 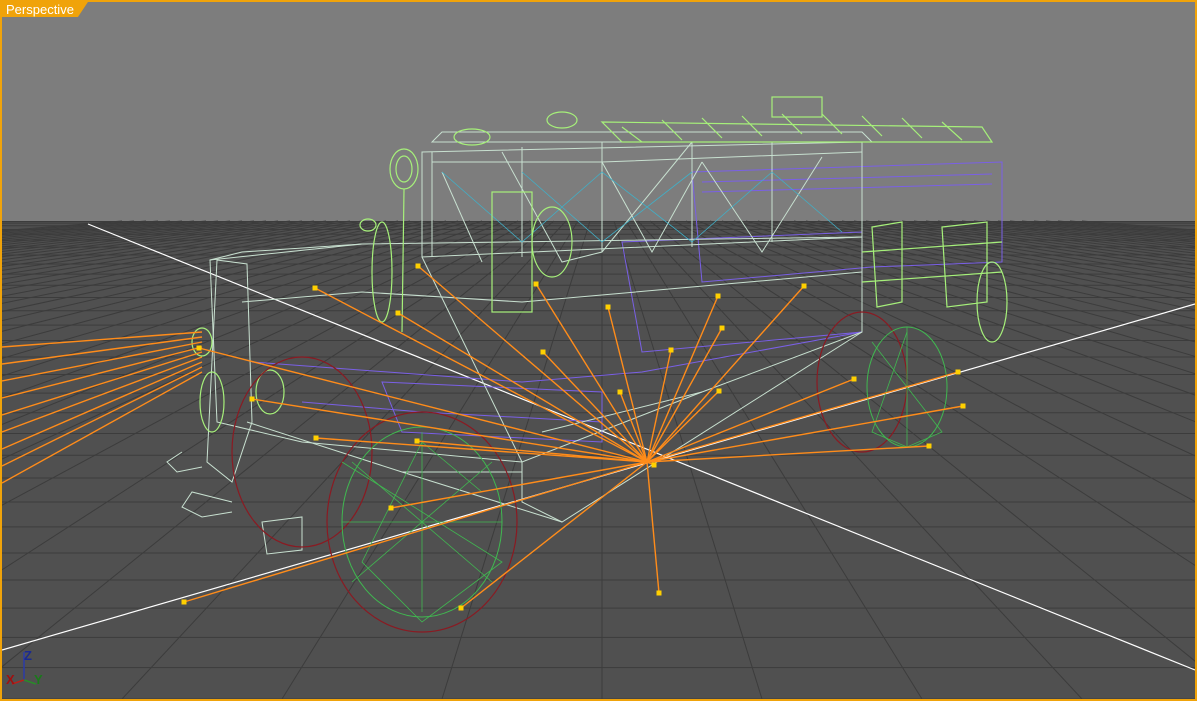 I want to click on axis-gizmo-z-label: Z, so click(x=28, y=655).